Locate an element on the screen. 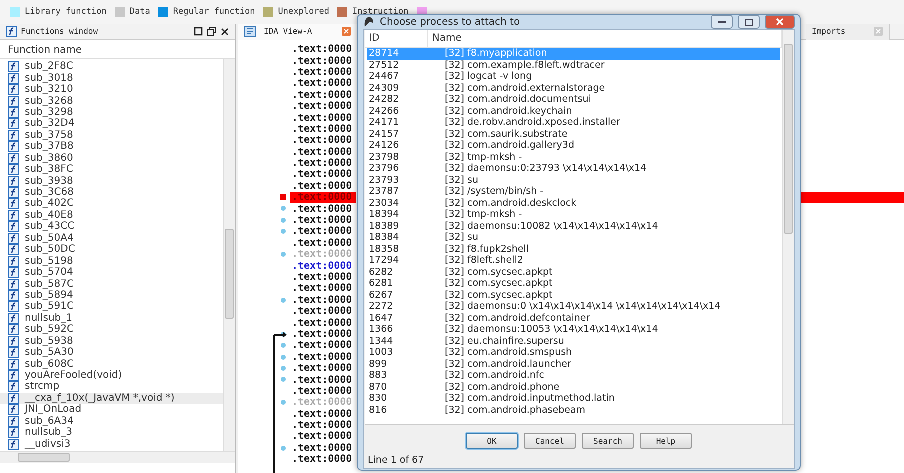  dialog-button: Cancel is located at coordinates (550, 441).